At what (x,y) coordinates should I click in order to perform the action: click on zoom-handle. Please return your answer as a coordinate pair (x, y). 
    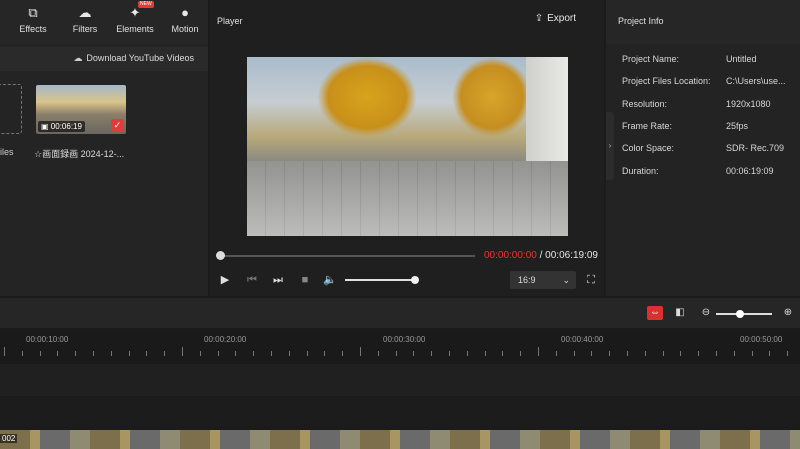
    Looking at the image, I should click on (740, 314).